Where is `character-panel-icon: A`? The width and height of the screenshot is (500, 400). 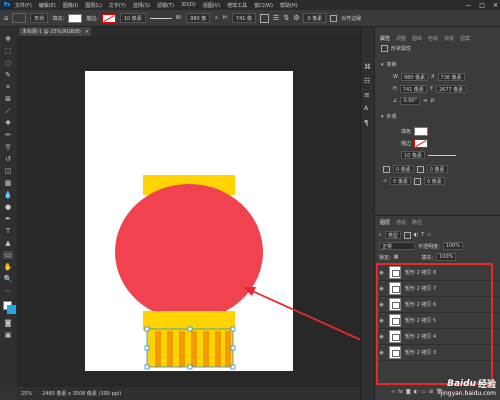
character-panel-icon: A is located at coordinates (366, 108).